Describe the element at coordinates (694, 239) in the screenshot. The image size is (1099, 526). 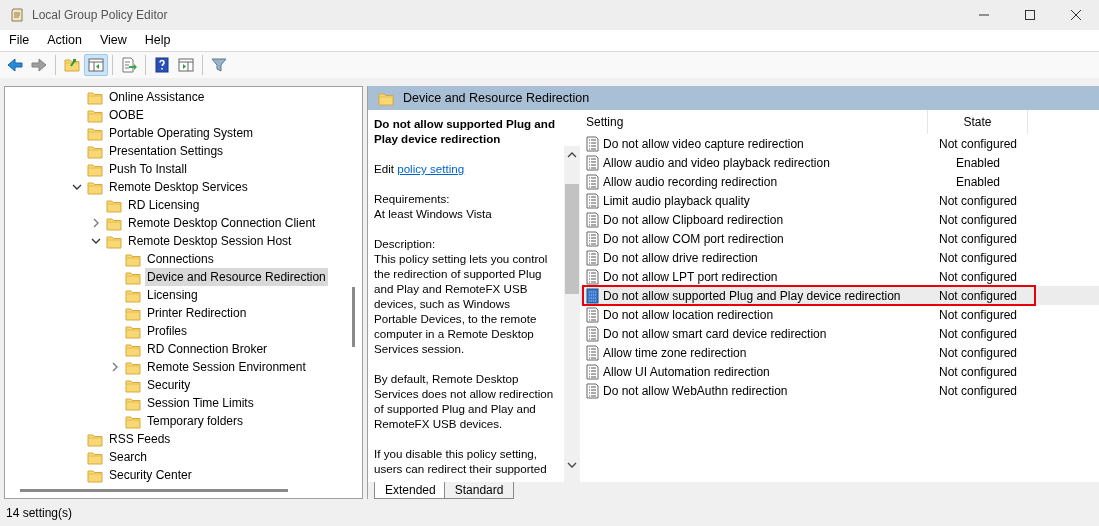
I see `setting-name: Do not allow COM port redirection` at that location.